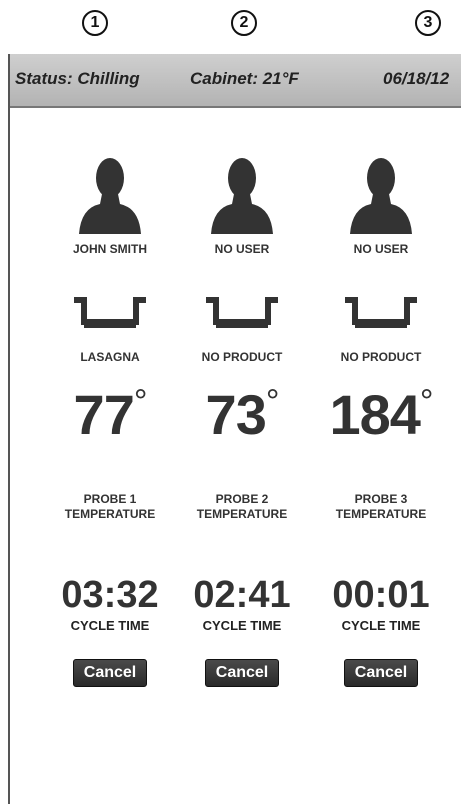 The image size is (461, 804). Describe the element at coordinates (110, 249) in the screenshot. I see `user-name: JOHN SMITH` at that location.